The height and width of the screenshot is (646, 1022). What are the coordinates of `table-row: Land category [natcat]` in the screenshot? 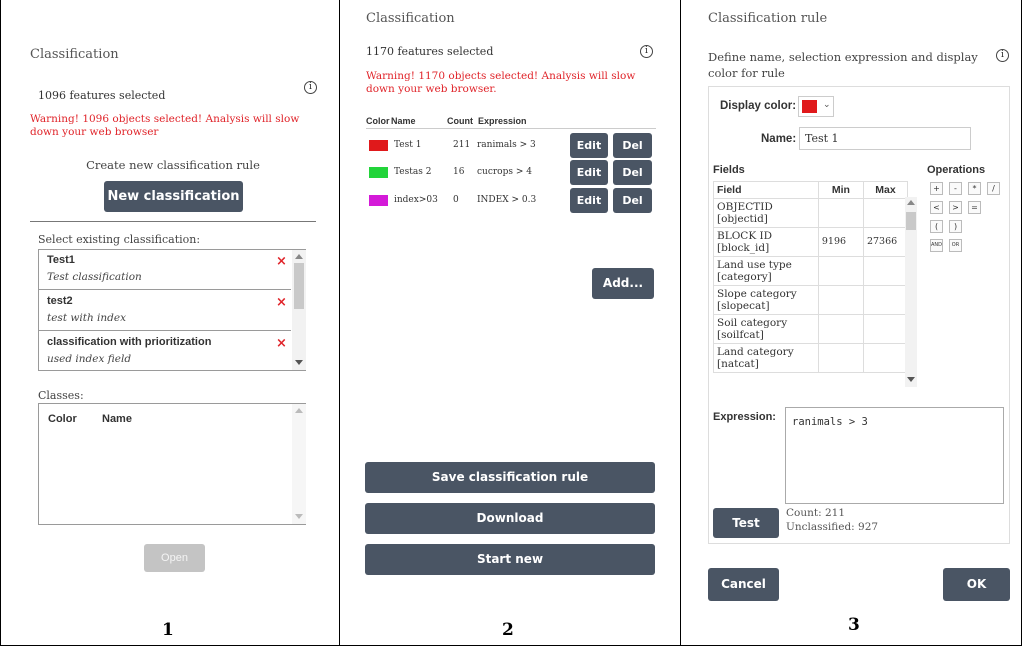 It's located at (810, 358).